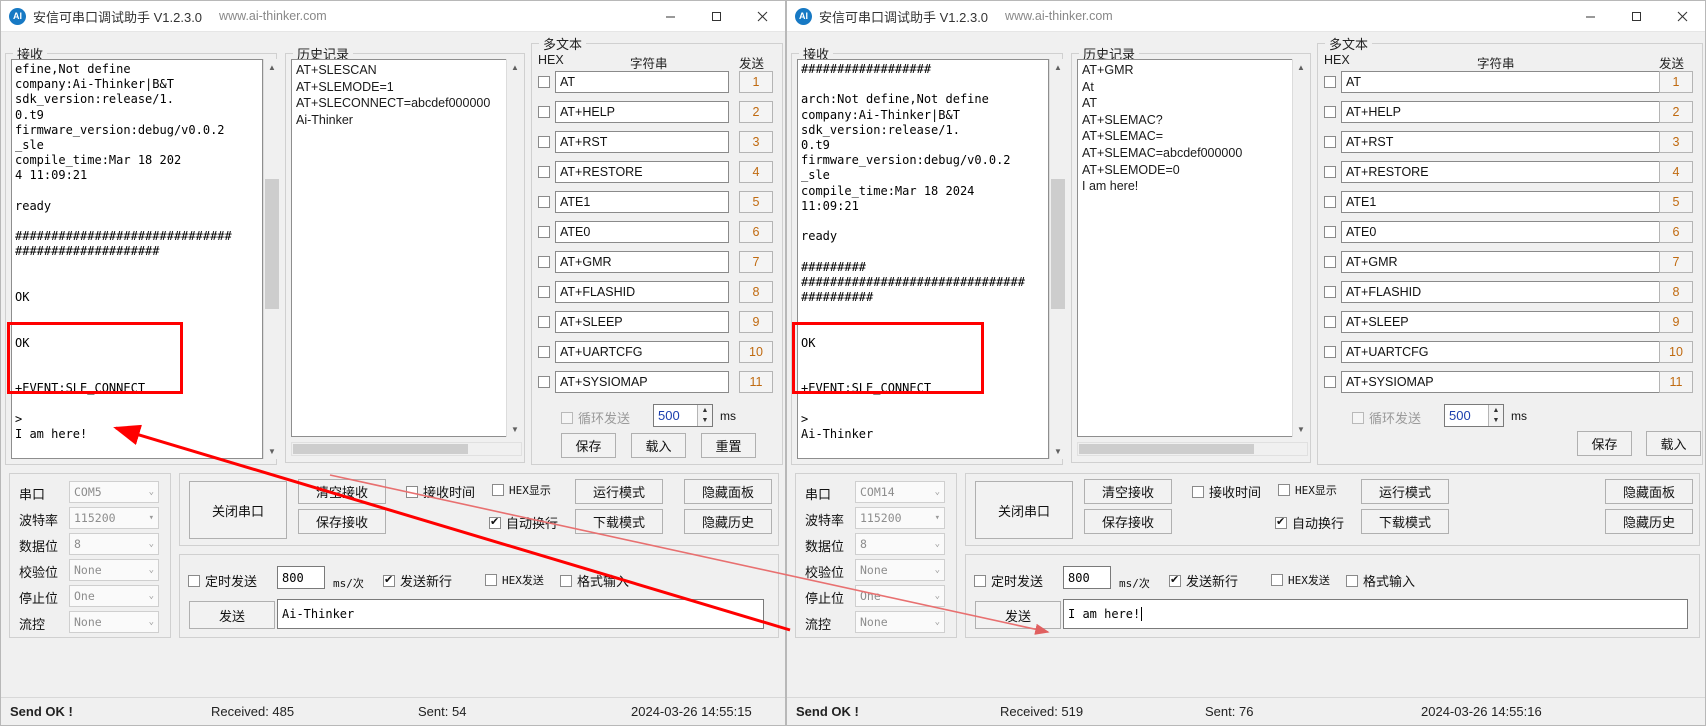 This screenshot has height=726, width=1706. What do you see at coordinates (1501, 82) in the screenshot?
I see `multitext-command-input: AT` at bounding box center [1501, 82].